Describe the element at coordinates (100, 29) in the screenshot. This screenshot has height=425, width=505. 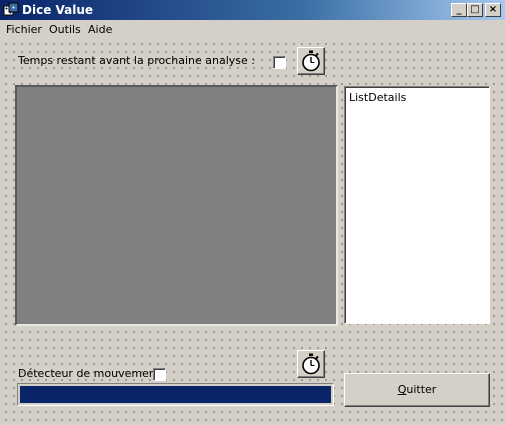
I see `menu-aide: Aide` at that location.